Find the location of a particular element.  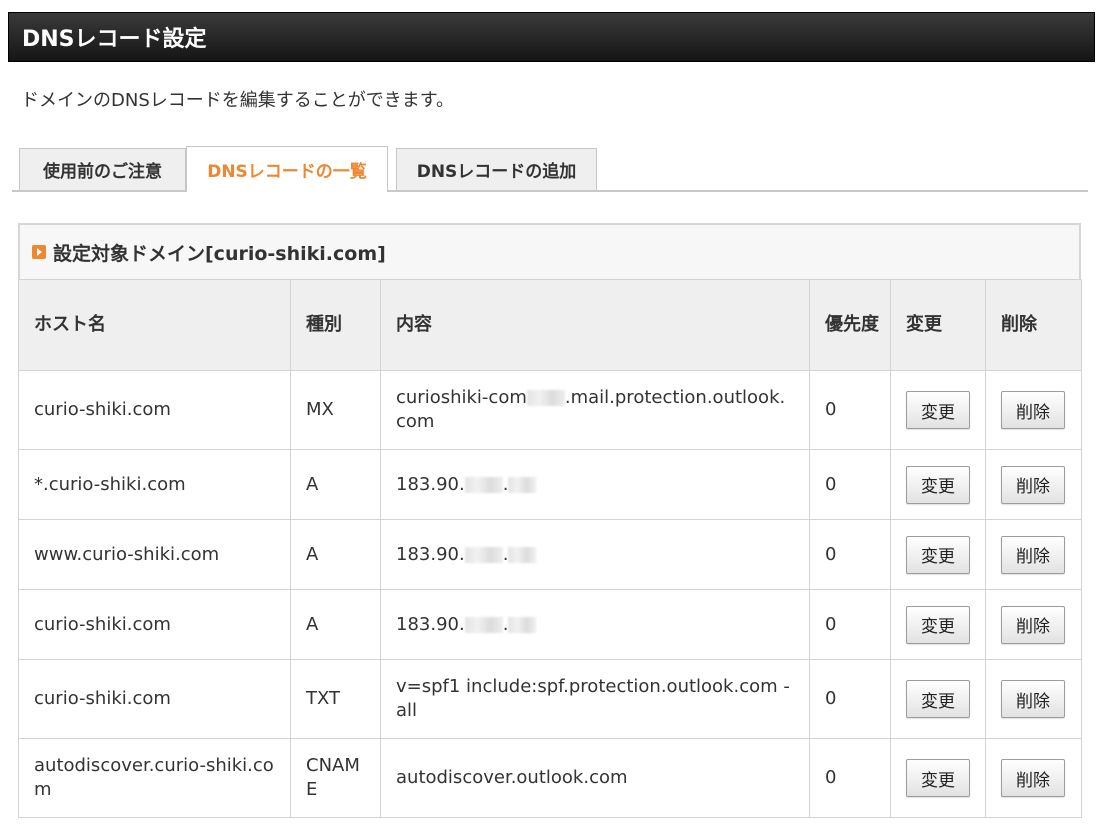

page-title: DNSレコード設定 is located at coordinates (114, 39).